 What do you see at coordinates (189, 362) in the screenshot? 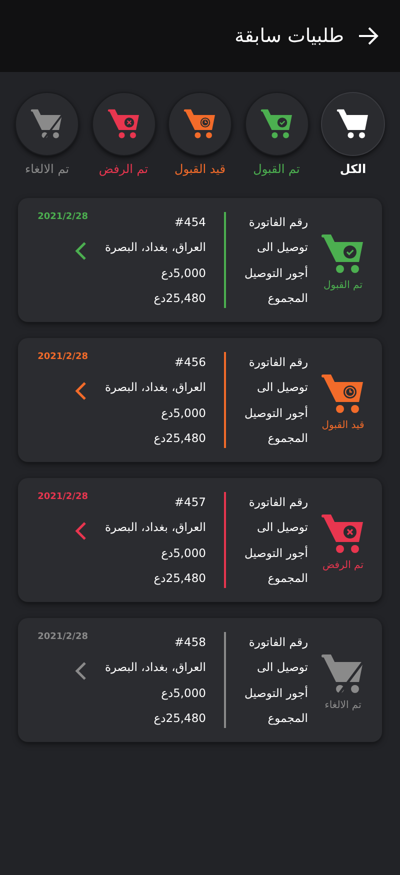
I see `field-value: #456` at bounding box center [189, 362].